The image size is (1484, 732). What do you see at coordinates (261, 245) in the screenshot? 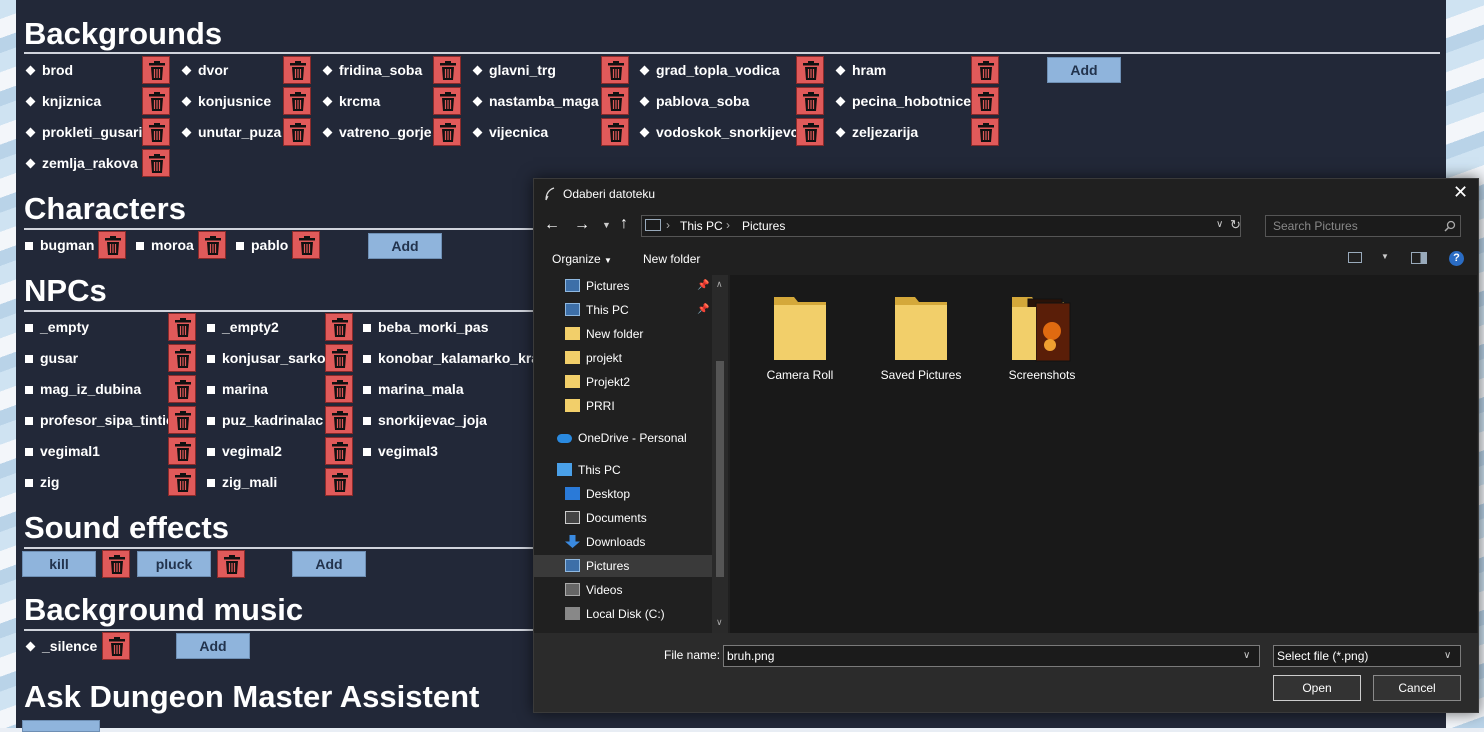
I see `characters-item-pablo: pablo` at bounding box center [261, 245].